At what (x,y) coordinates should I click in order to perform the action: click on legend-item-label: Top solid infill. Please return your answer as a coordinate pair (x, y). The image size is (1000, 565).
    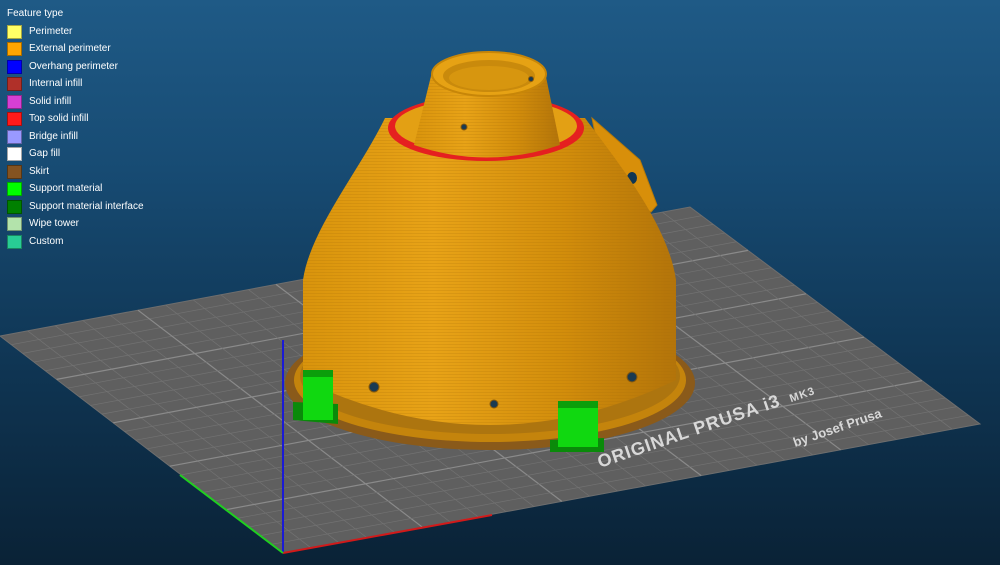
    Looking at the image, I should click on (59, 119).